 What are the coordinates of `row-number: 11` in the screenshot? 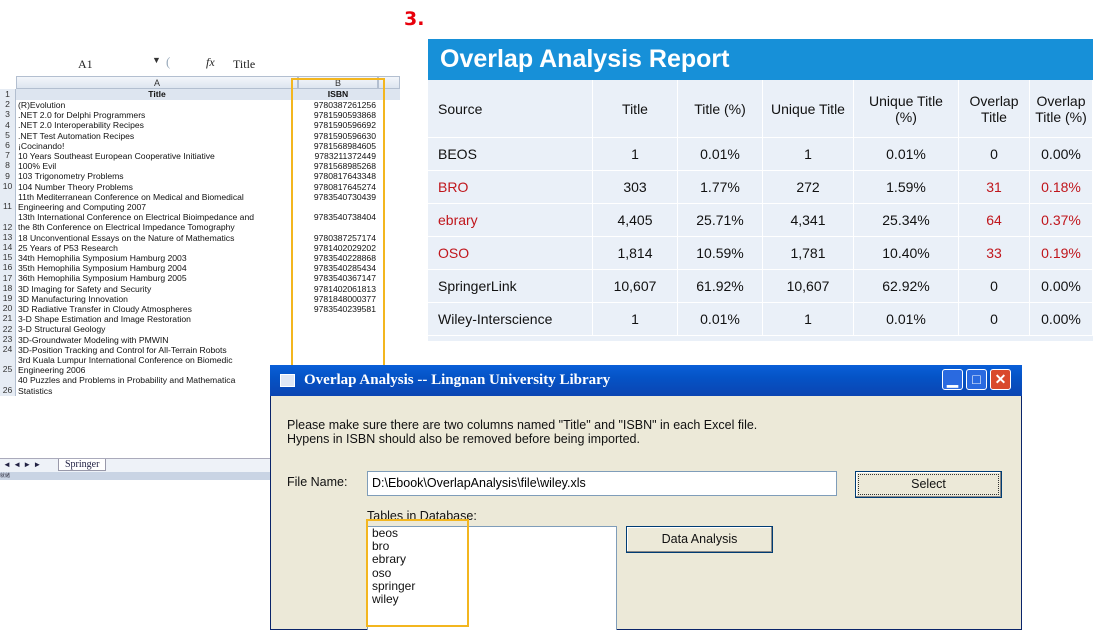 It's located at (8, 202).